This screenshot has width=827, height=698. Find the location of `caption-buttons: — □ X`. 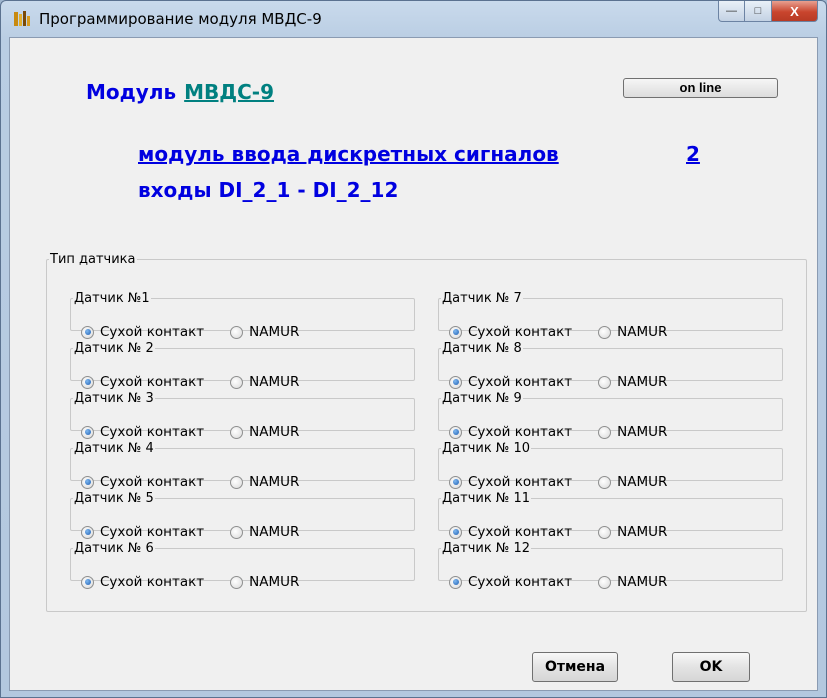

caption-buttons: — □ X is located at coordinates (768, 12).